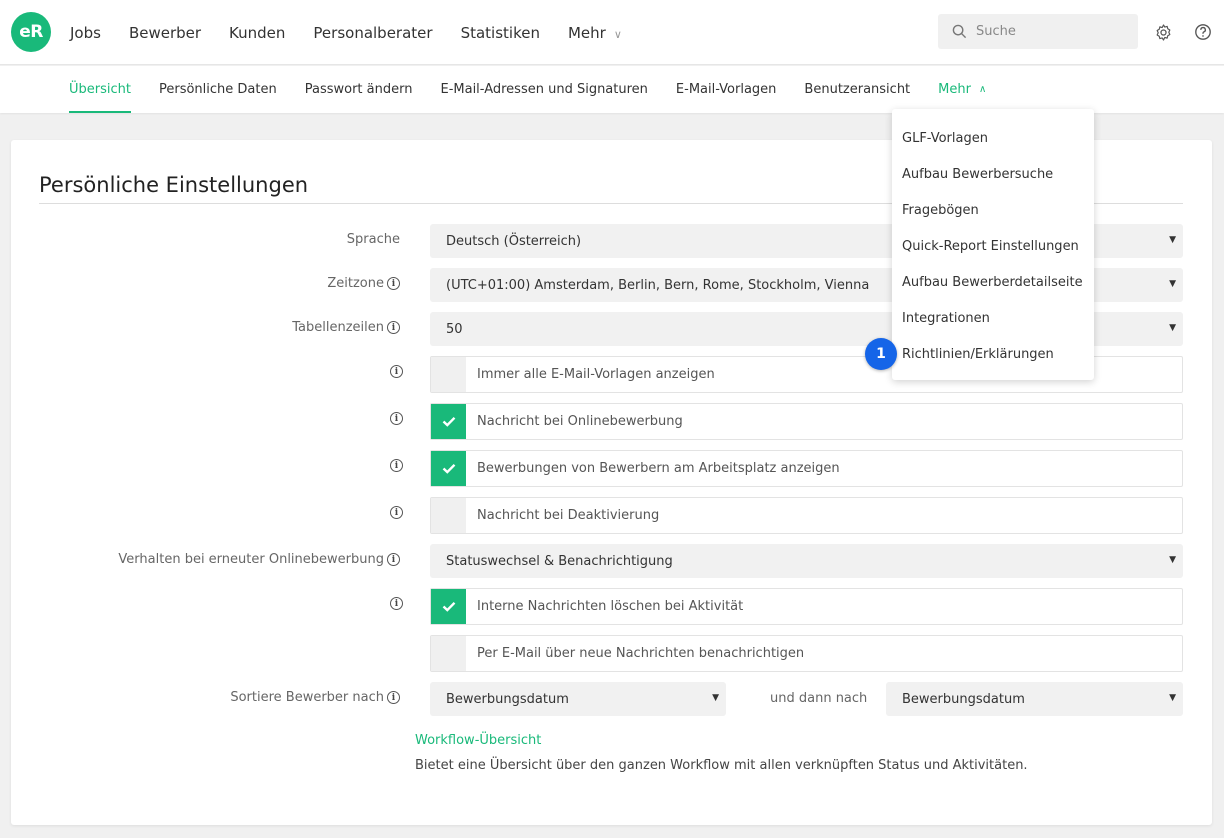  Describe the element at coordinates (500, 33) in the screenshot. I see `nav-item-statistiken: Statistiken` at that location.